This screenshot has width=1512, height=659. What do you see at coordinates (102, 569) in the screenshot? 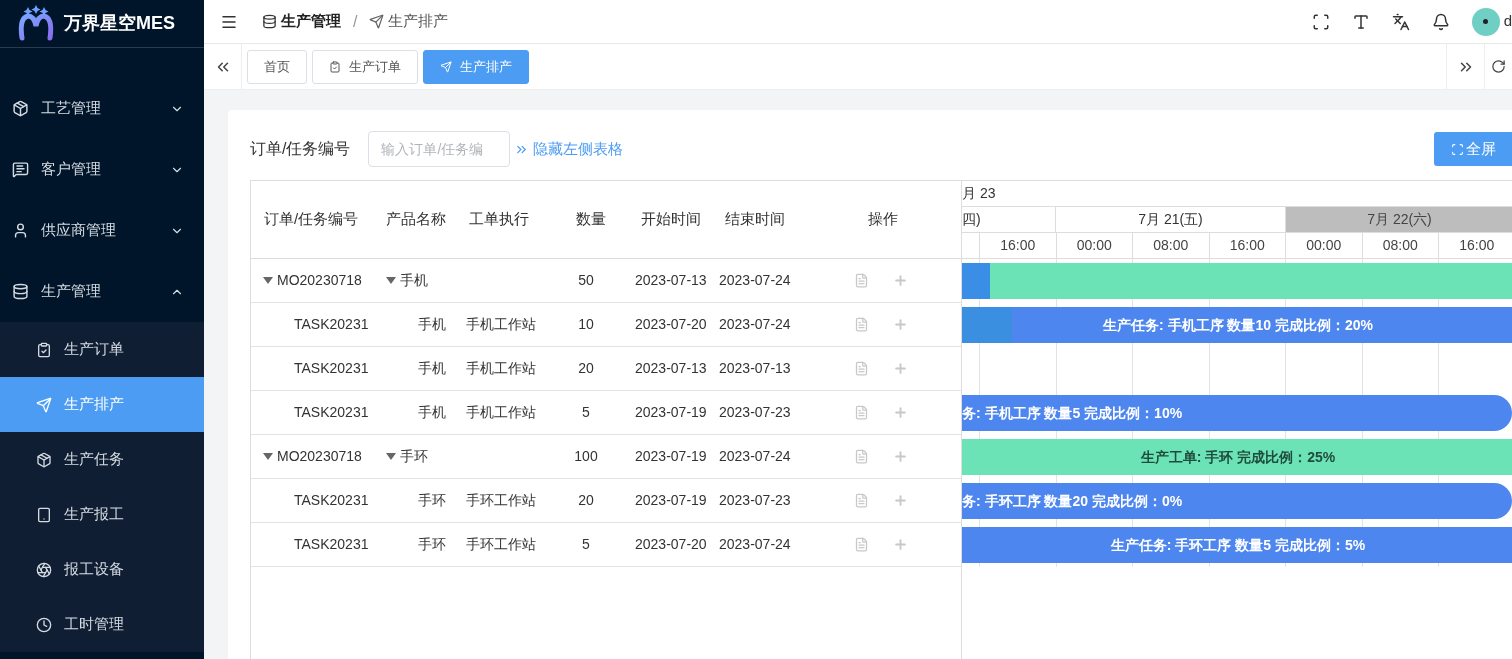
I see `sidebar-subitem: 报工设备` at bounding box center [102, 569].